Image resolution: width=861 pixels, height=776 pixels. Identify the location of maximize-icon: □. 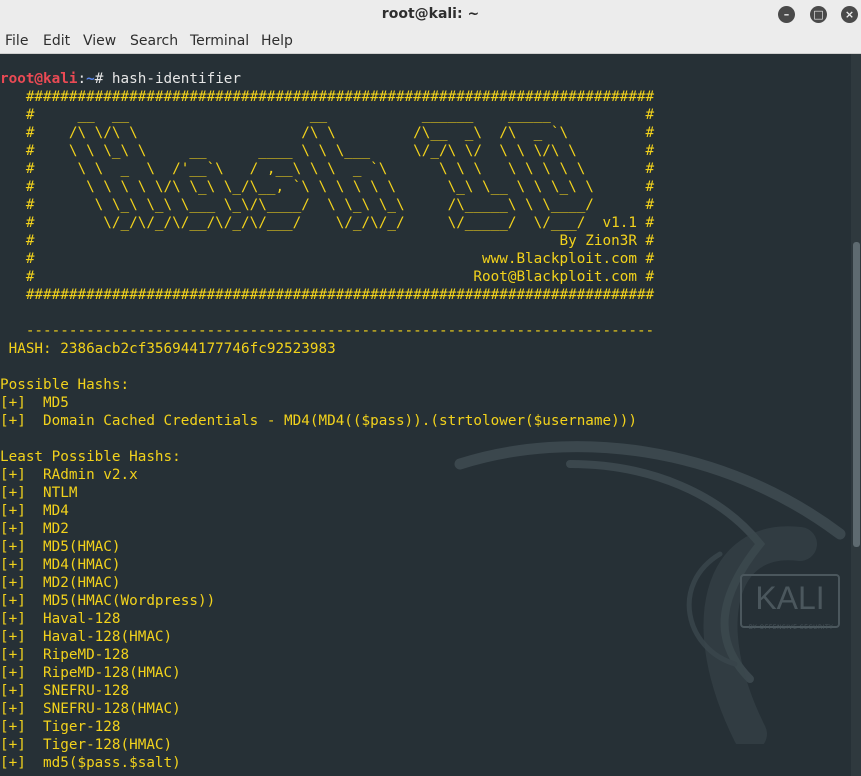
(818, 14).